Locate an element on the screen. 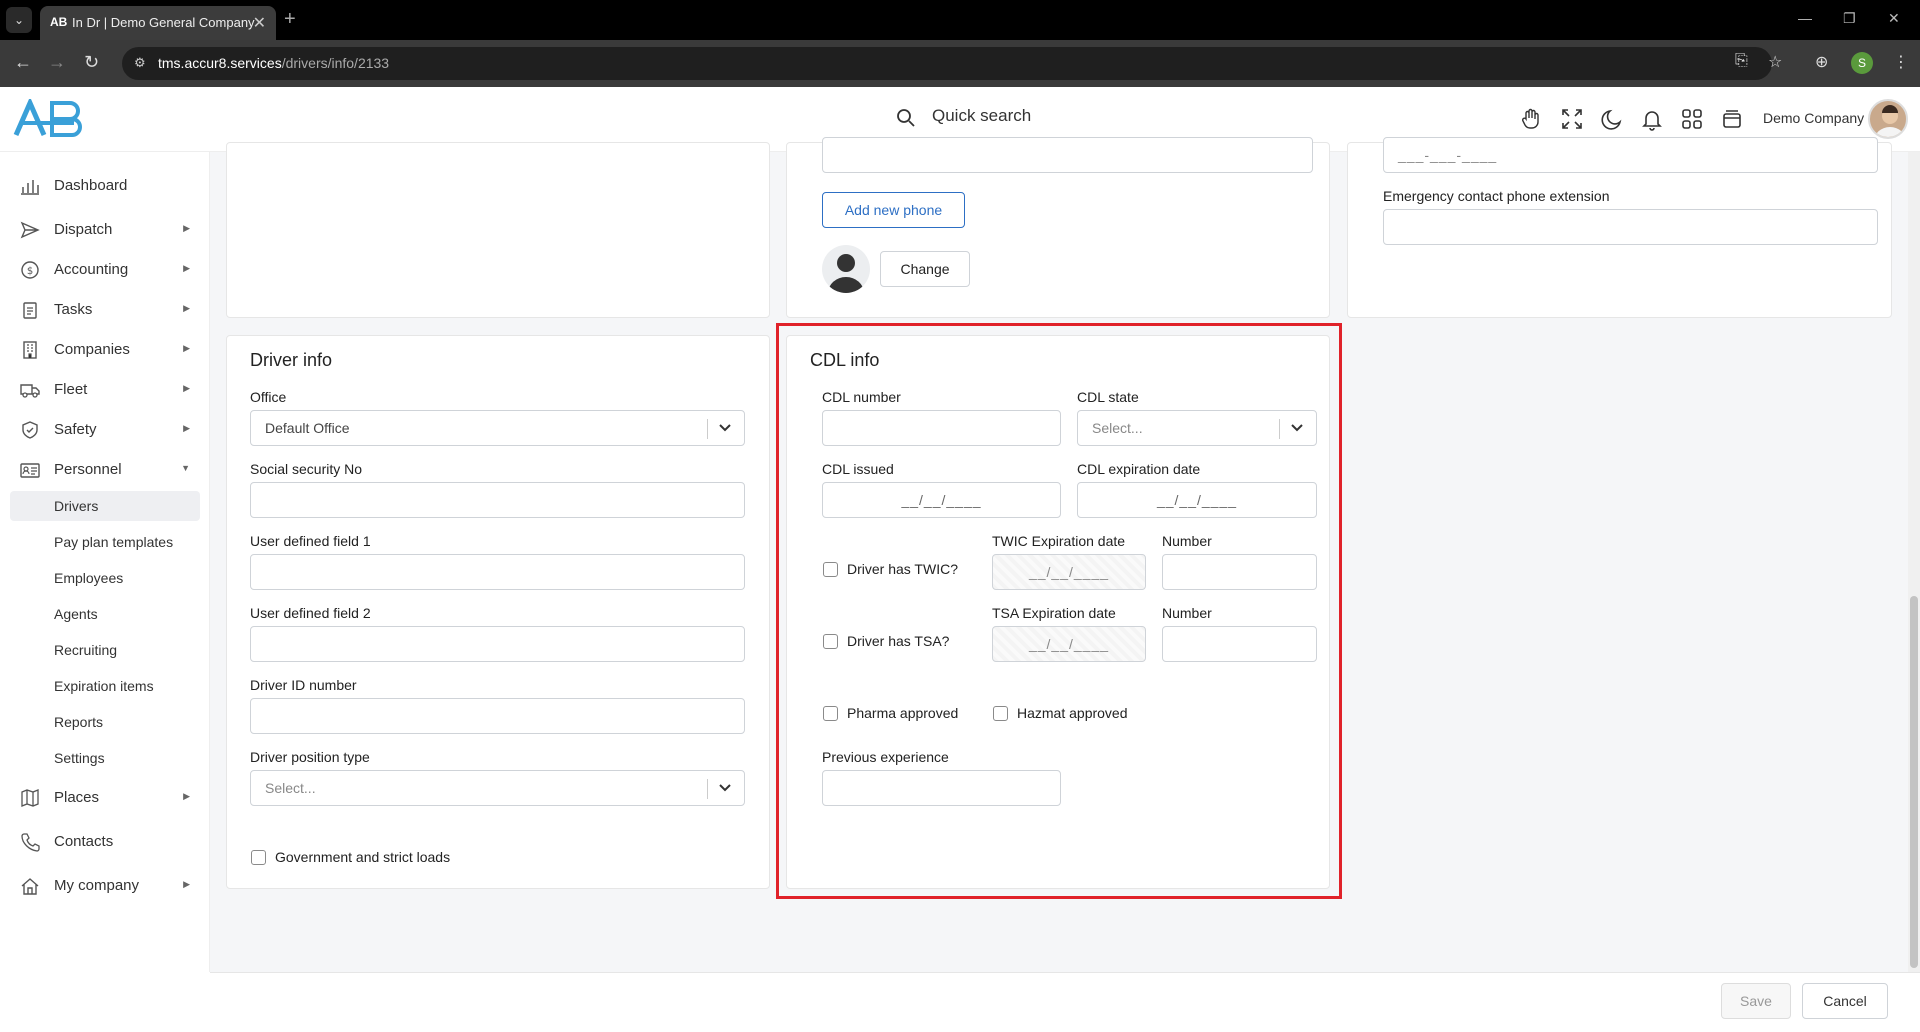 This screenshot has height=1032, width=1920. sidebar-subitem-pay-plan-templates: Pay plan templates is located at coordinates (105, 542).